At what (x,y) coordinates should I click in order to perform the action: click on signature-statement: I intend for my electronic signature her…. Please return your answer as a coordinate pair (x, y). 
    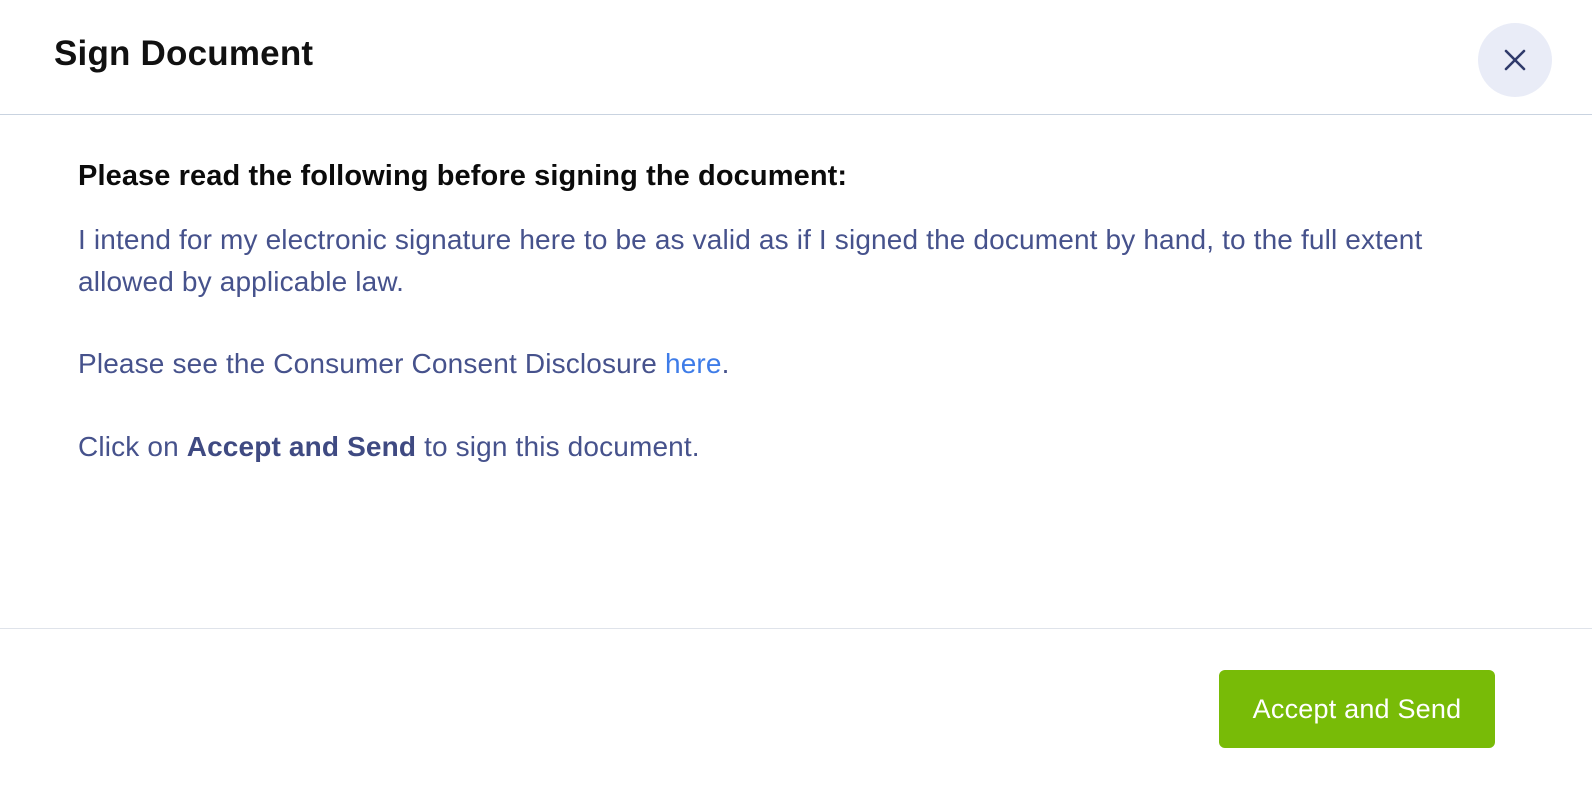
    Looking at the image, I should click on (750, 260).